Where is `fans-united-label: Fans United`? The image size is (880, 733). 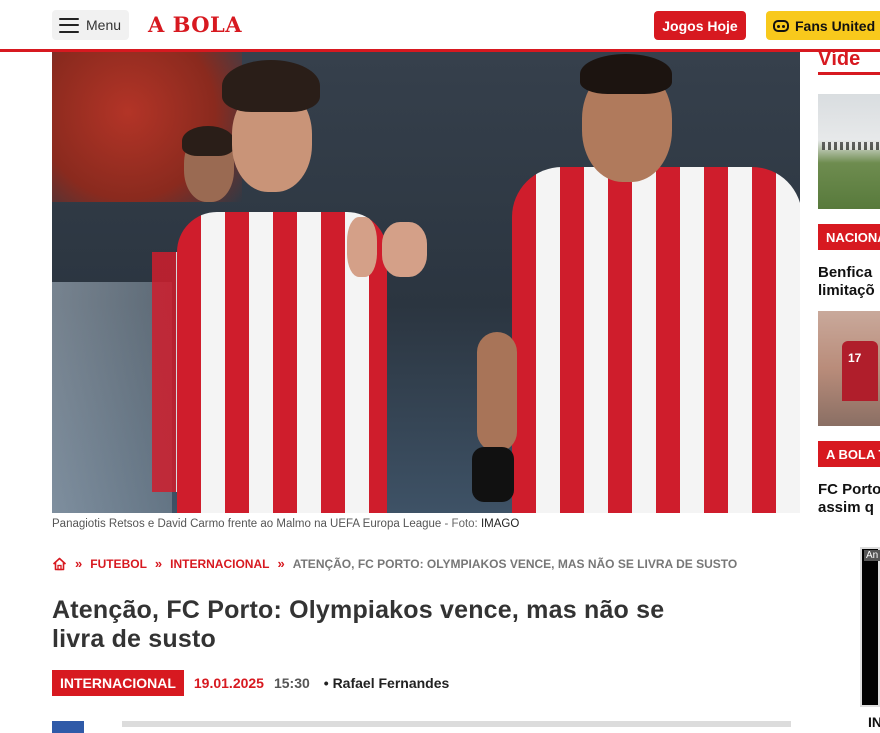 fans-united-label: Fans United is located at coordinates (835, 25).